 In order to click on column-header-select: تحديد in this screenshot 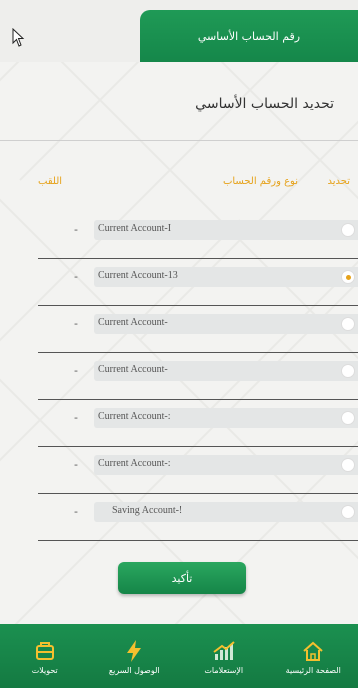, I will do `click(338, 181)`.